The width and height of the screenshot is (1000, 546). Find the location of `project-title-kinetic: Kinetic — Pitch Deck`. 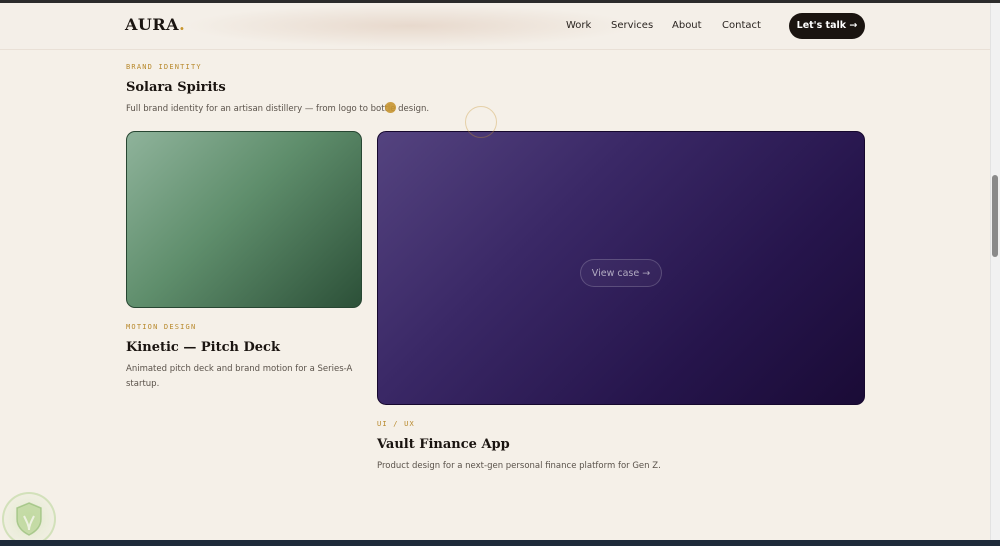

project-title-kinetic: Kinetic — Pitch Deck is located at coordinates (203, 347).